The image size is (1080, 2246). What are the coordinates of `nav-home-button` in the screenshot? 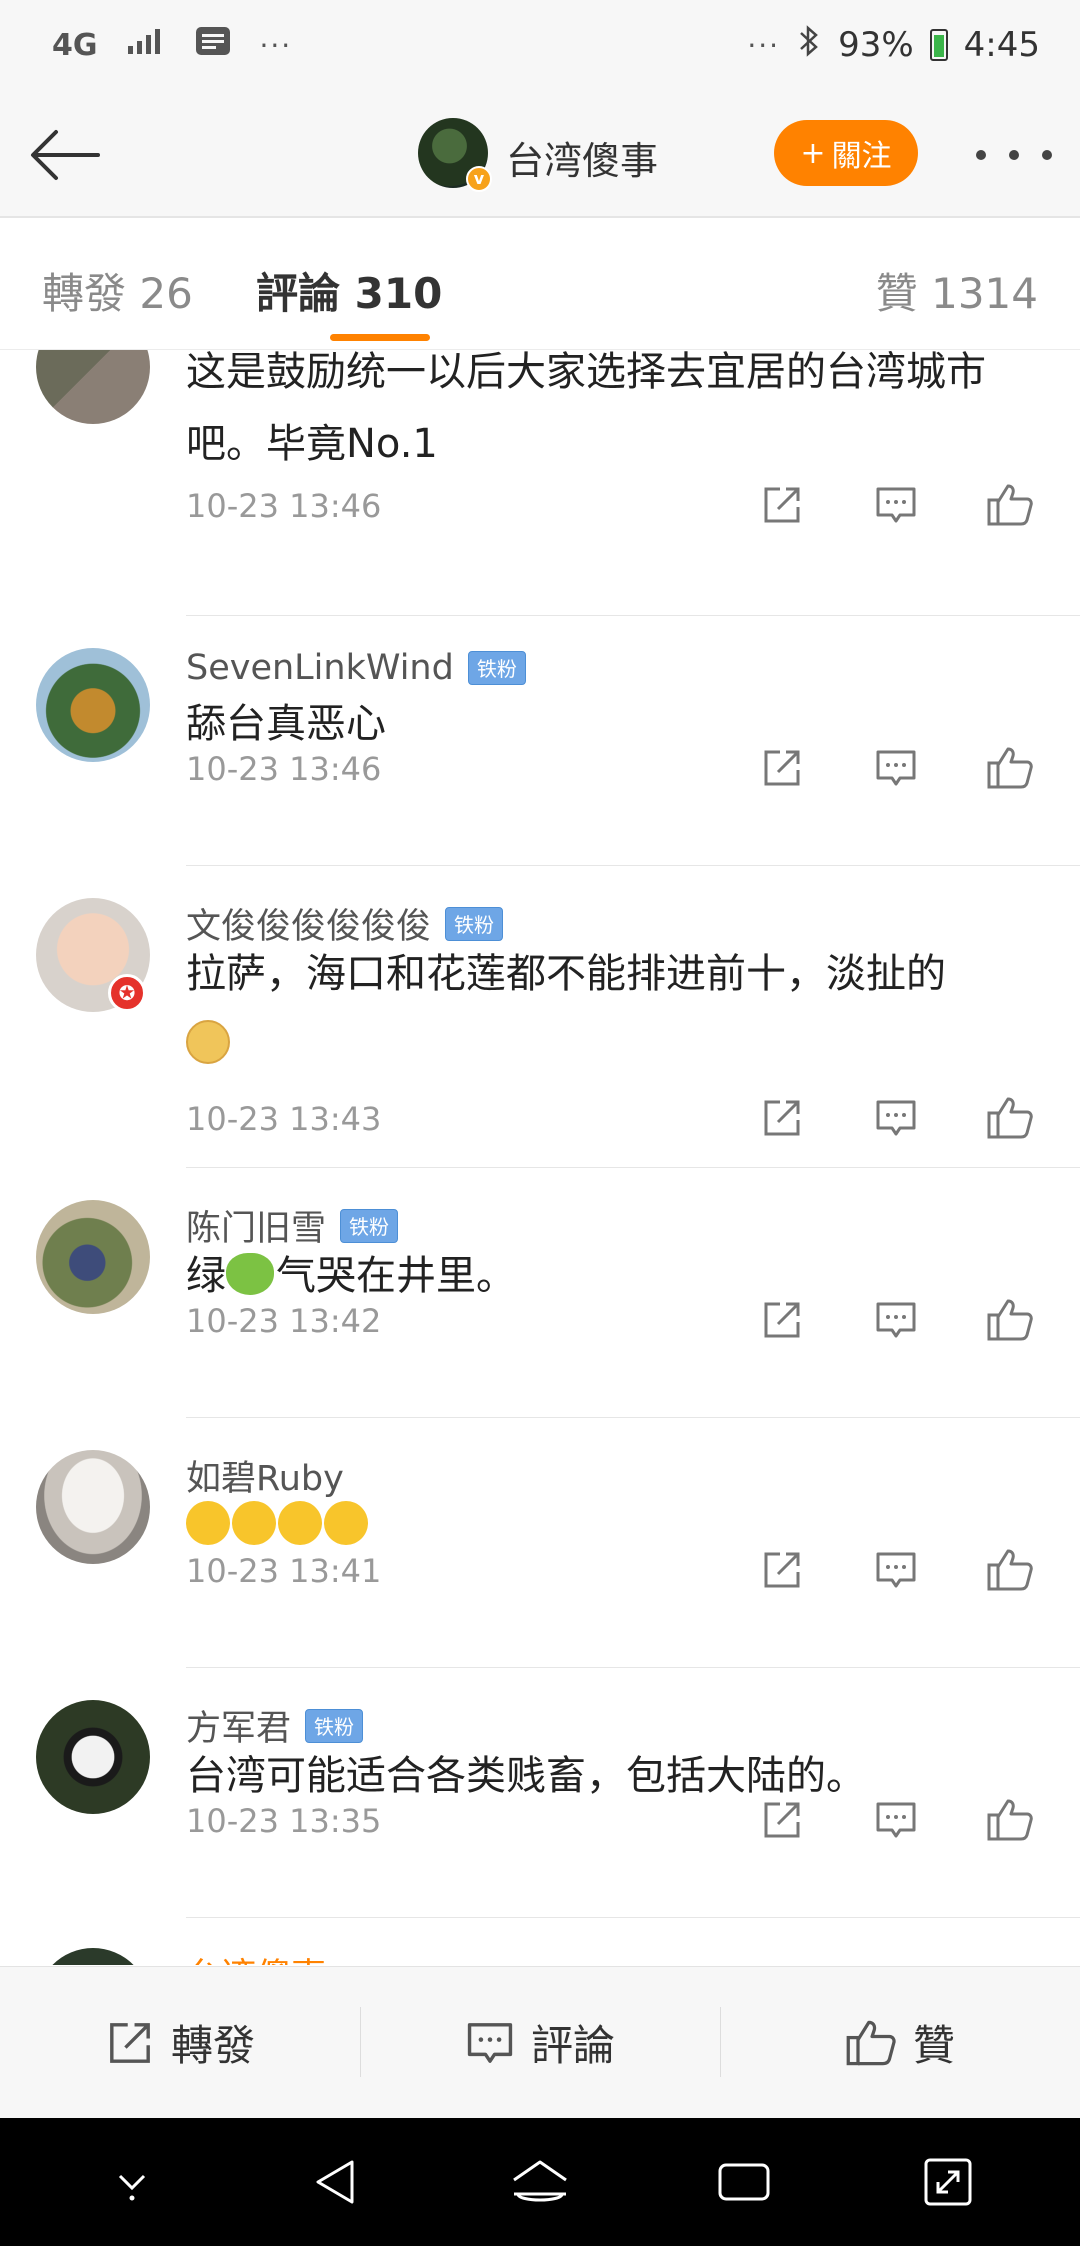 It's located at (540, 2182).